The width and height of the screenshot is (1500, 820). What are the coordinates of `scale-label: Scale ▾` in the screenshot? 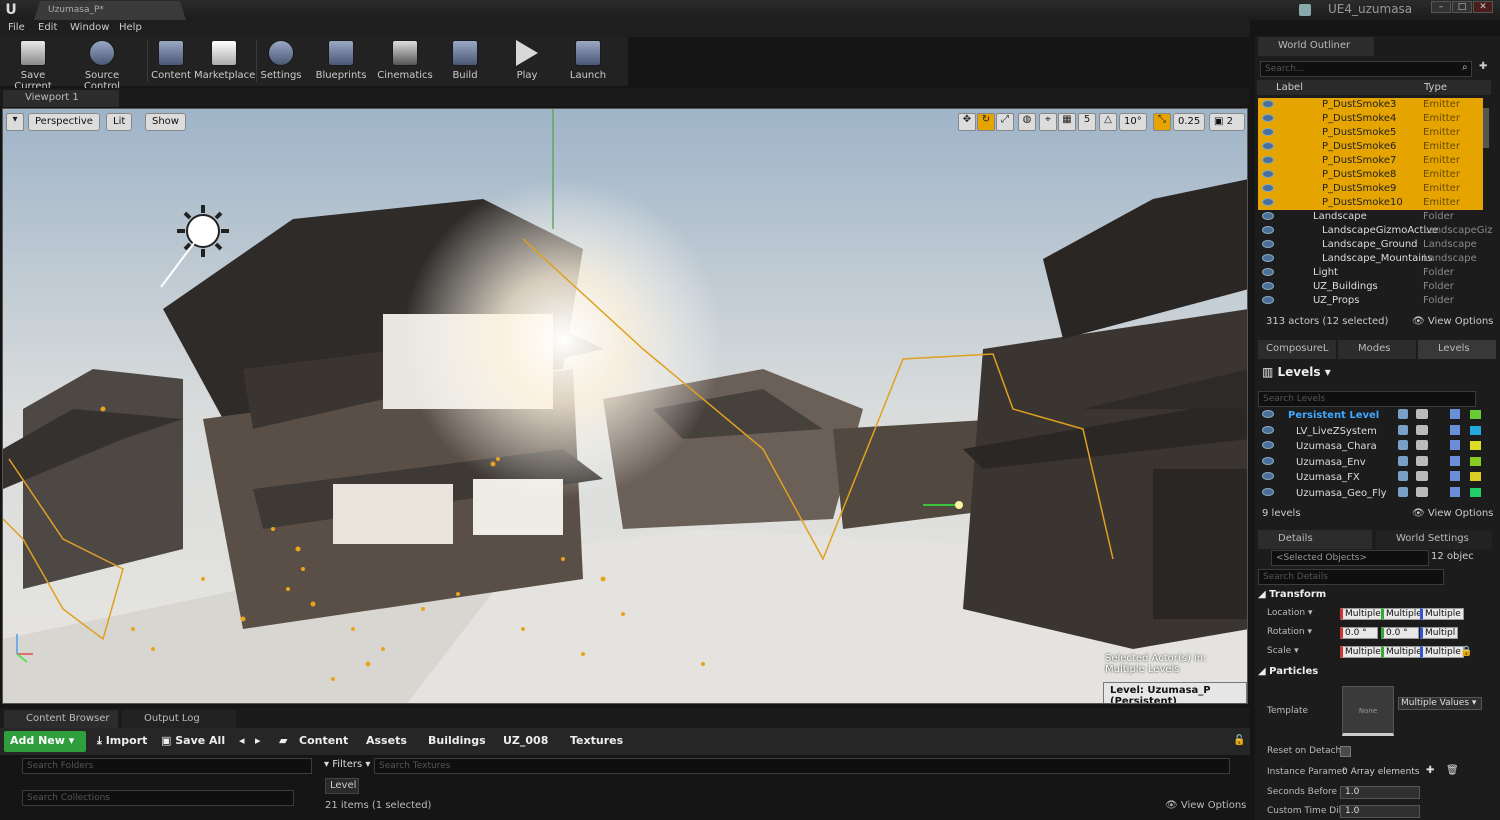 It's located at (1283, 651).